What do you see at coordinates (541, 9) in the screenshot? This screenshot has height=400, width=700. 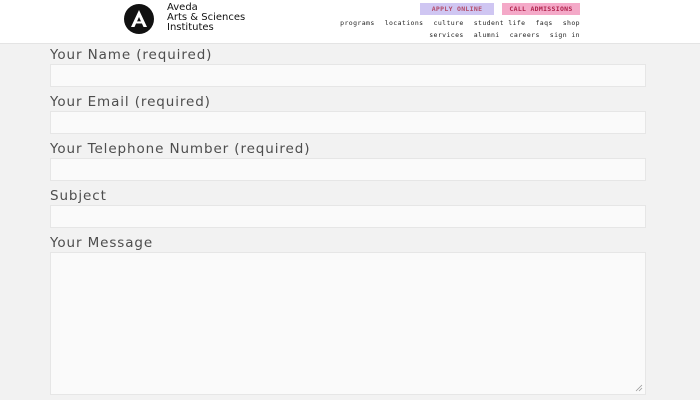 I see `call-admissions-button: CALL ADMISSIONS` at bounding box center [541, 9].